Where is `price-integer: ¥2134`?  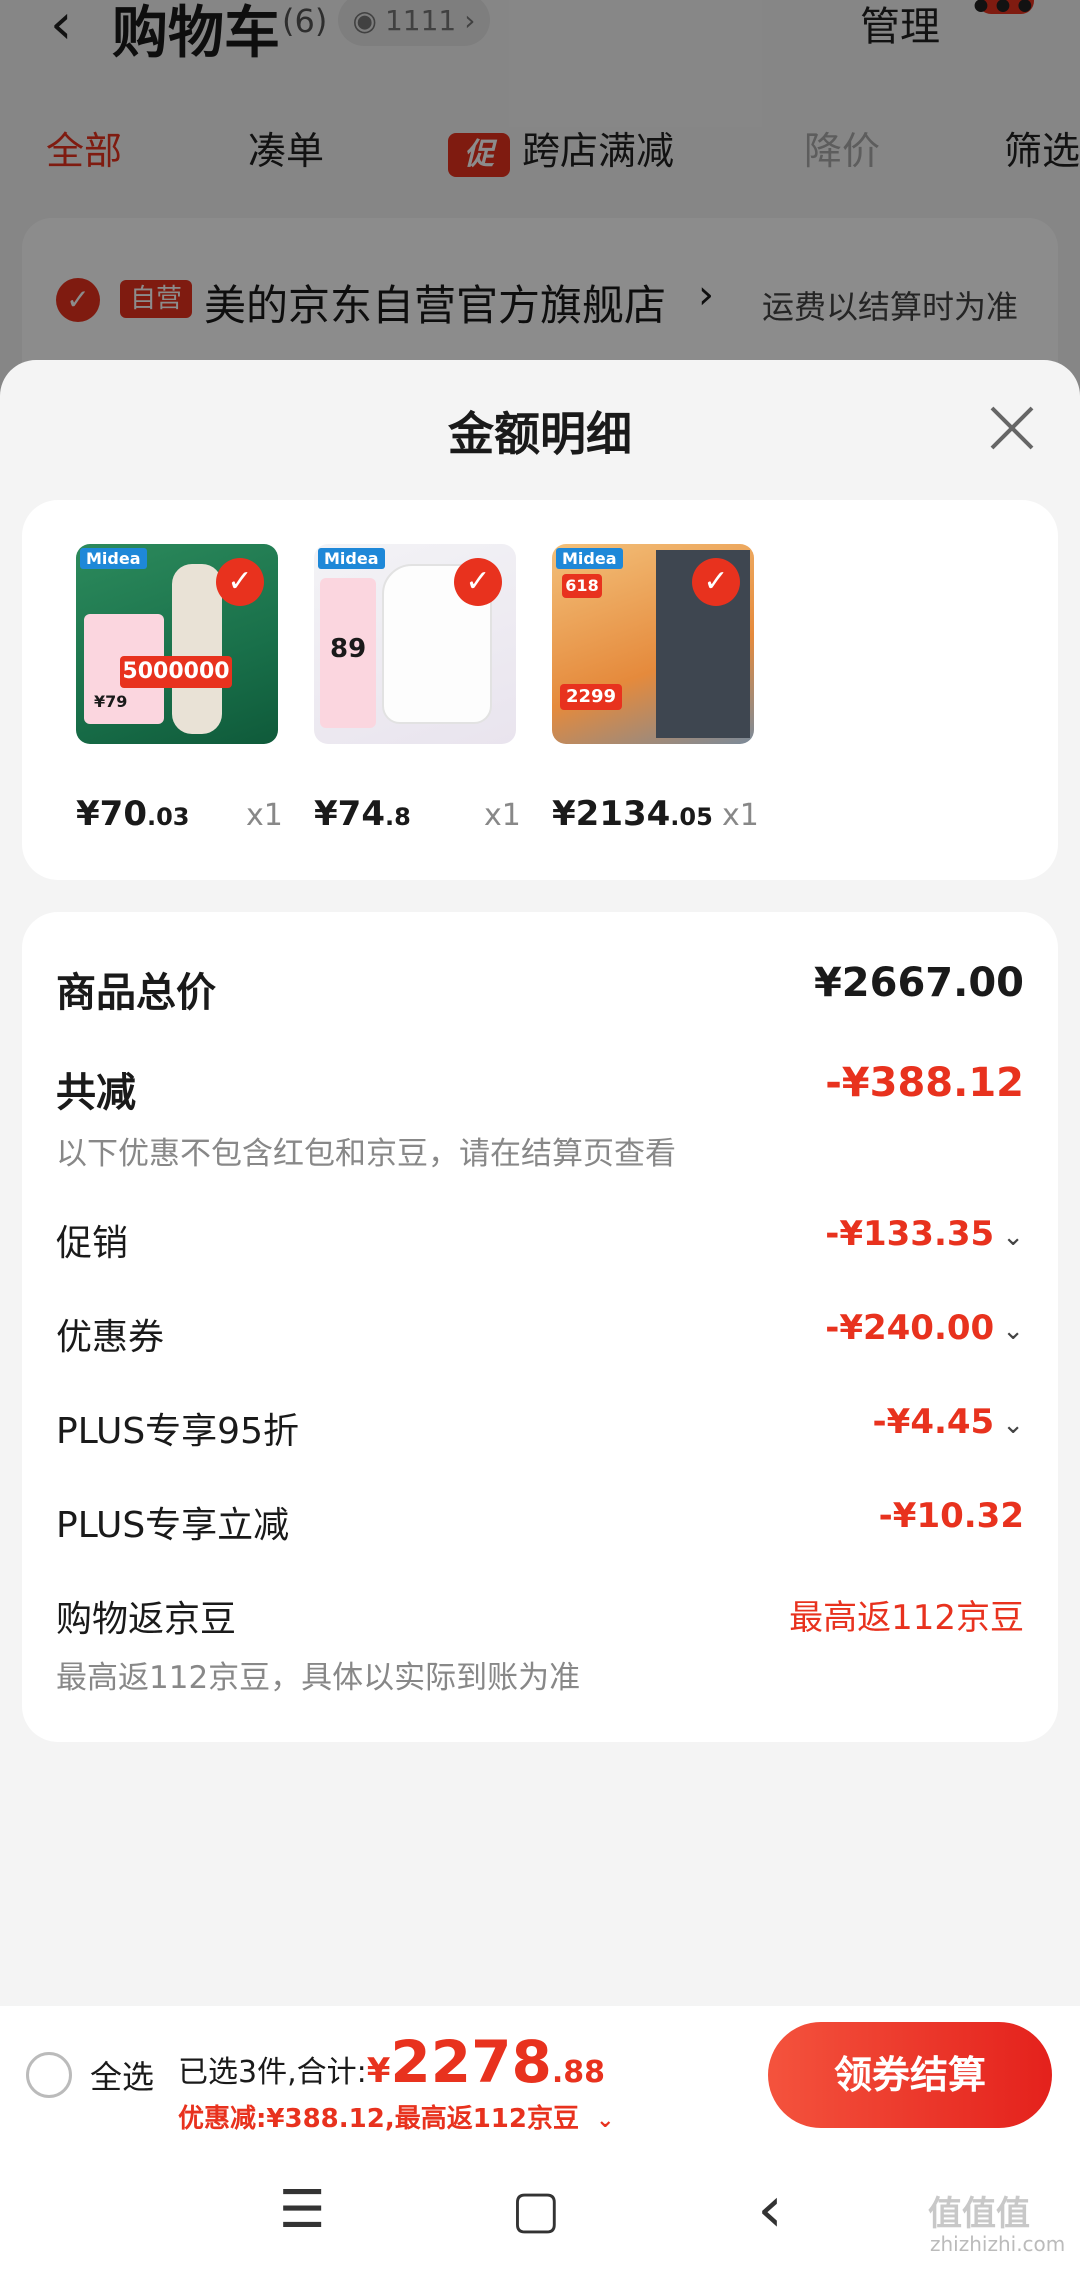 price-integer: ¥2134 is located at coordinates (611, 814).